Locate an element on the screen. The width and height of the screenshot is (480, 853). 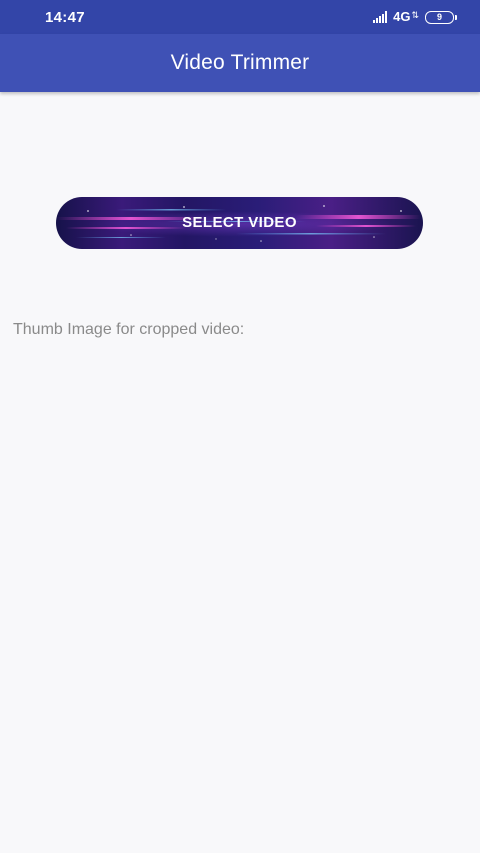
battery-level: 9 is located at coordinates (439, 16).